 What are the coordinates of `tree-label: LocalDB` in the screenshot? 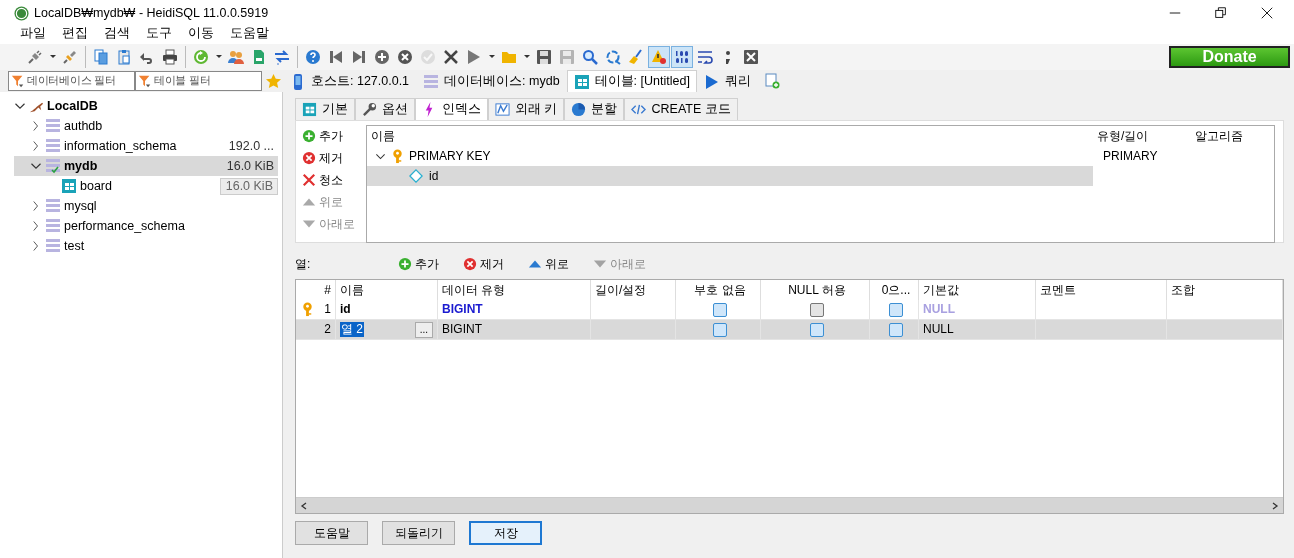 It's located at (72, 106).